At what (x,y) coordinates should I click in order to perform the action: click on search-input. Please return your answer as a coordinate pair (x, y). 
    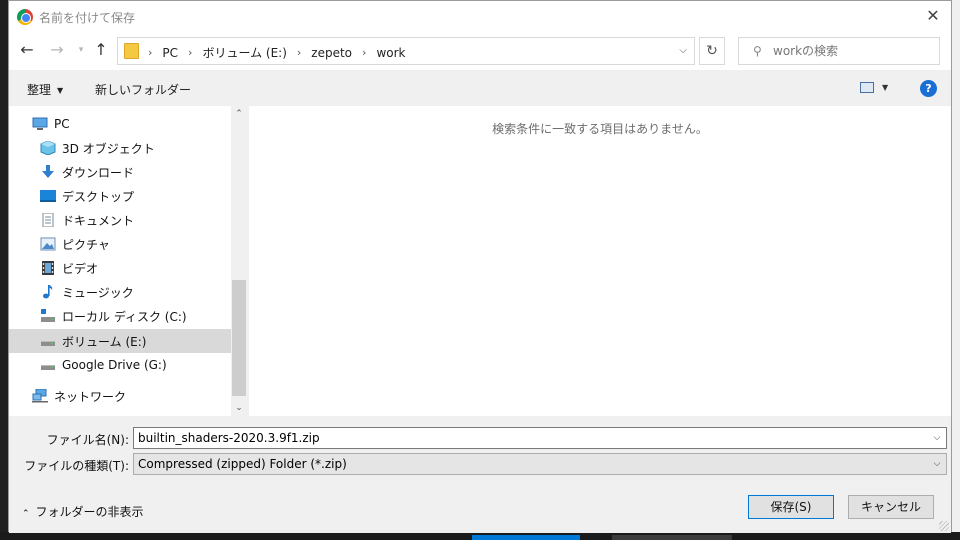
    Looking at the image, I should click on (853, 51).